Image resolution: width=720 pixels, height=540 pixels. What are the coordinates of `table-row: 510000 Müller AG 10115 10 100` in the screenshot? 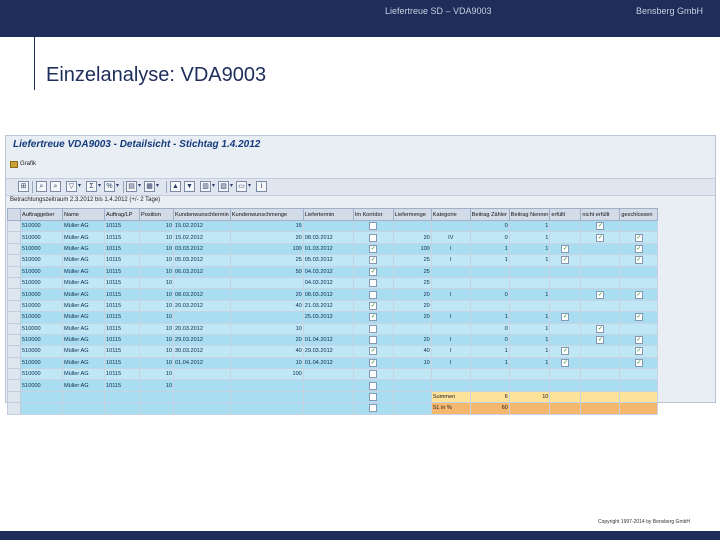 It's located at (333, 374).